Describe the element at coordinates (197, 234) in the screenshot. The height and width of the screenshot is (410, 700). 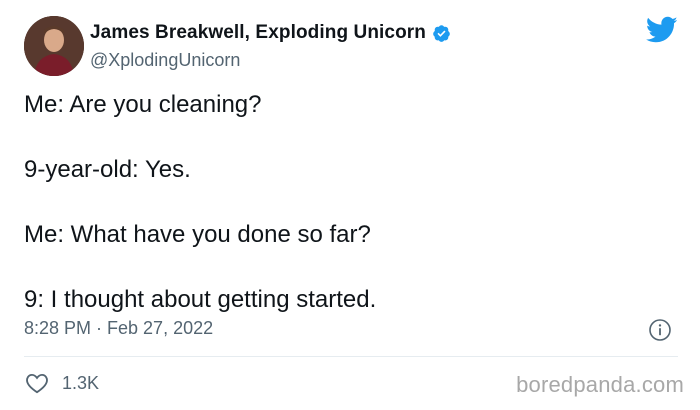
I see `tweet-line: Me: What have you done so far?` at that location.